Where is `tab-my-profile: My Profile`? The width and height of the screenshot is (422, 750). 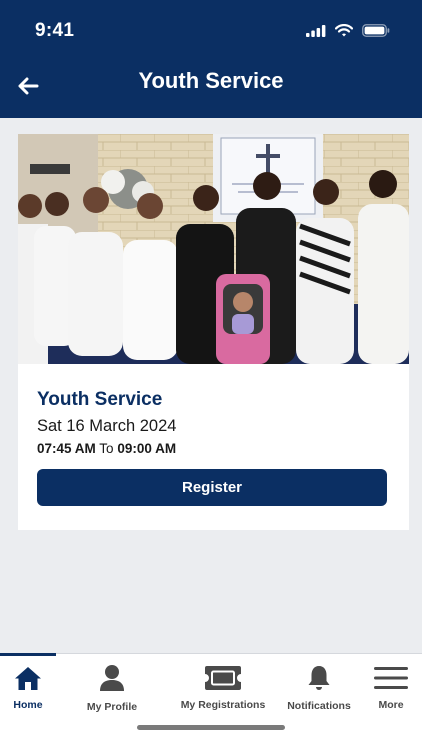
tab-my-profile: My Profile is located at coordinates (112, 685).